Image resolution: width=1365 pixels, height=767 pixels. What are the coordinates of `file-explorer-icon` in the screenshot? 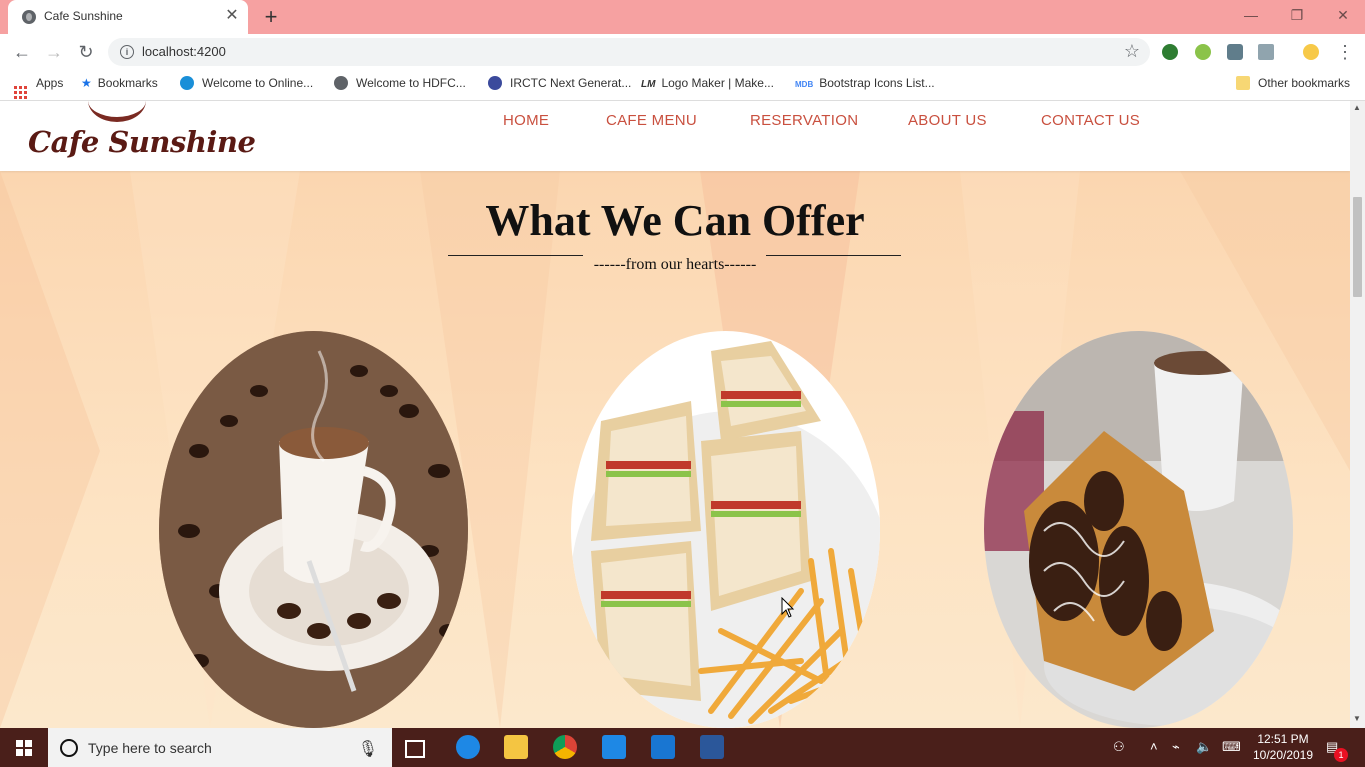 It's located at (516, 747).